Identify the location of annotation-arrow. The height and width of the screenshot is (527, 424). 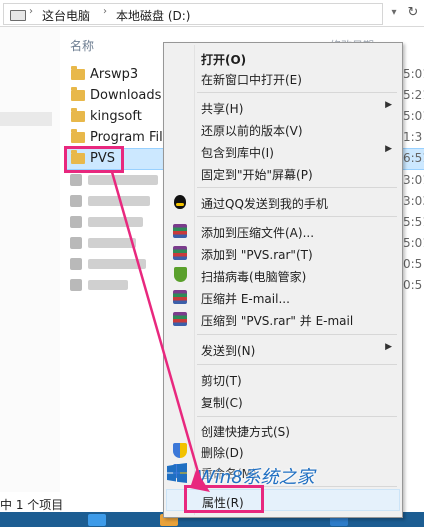
(160, 331).